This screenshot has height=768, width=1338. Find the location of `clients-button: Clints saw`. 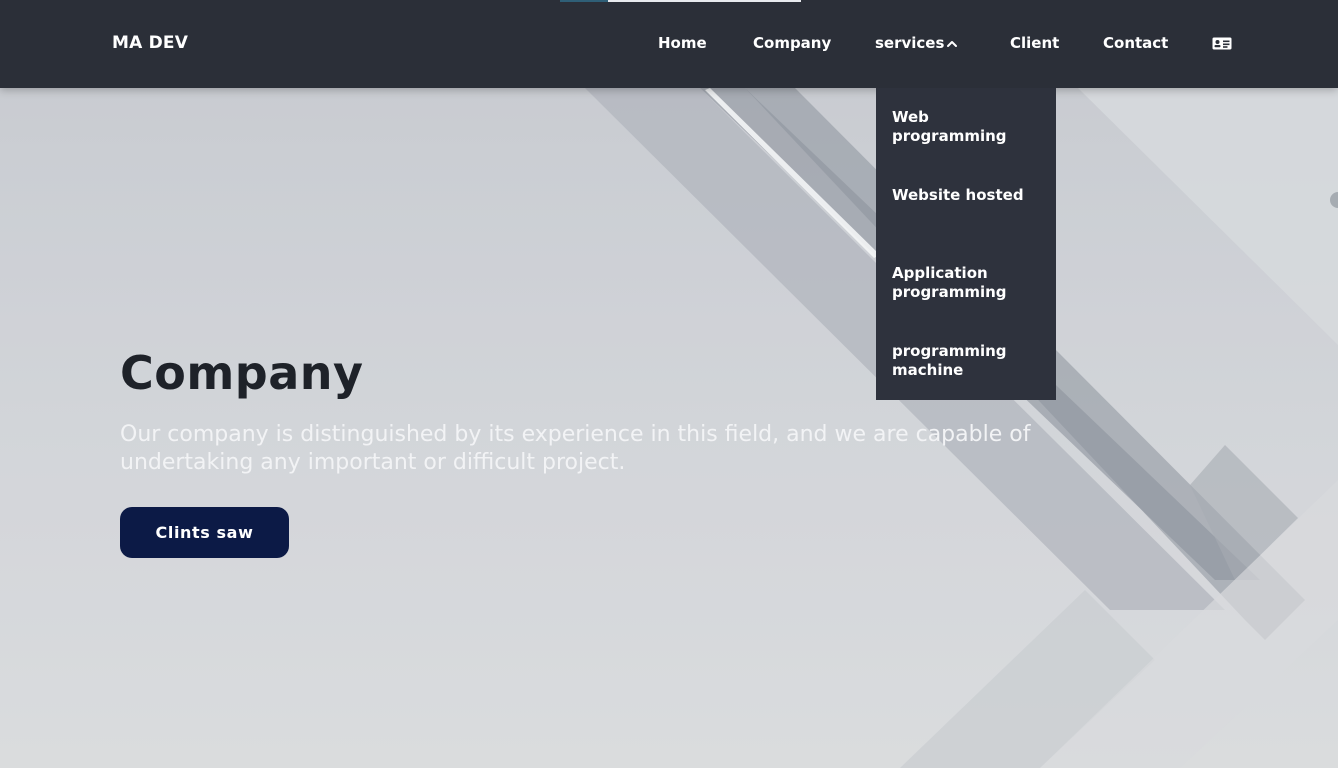

clients-button: Clints saw is located at coordinates (204, 532).